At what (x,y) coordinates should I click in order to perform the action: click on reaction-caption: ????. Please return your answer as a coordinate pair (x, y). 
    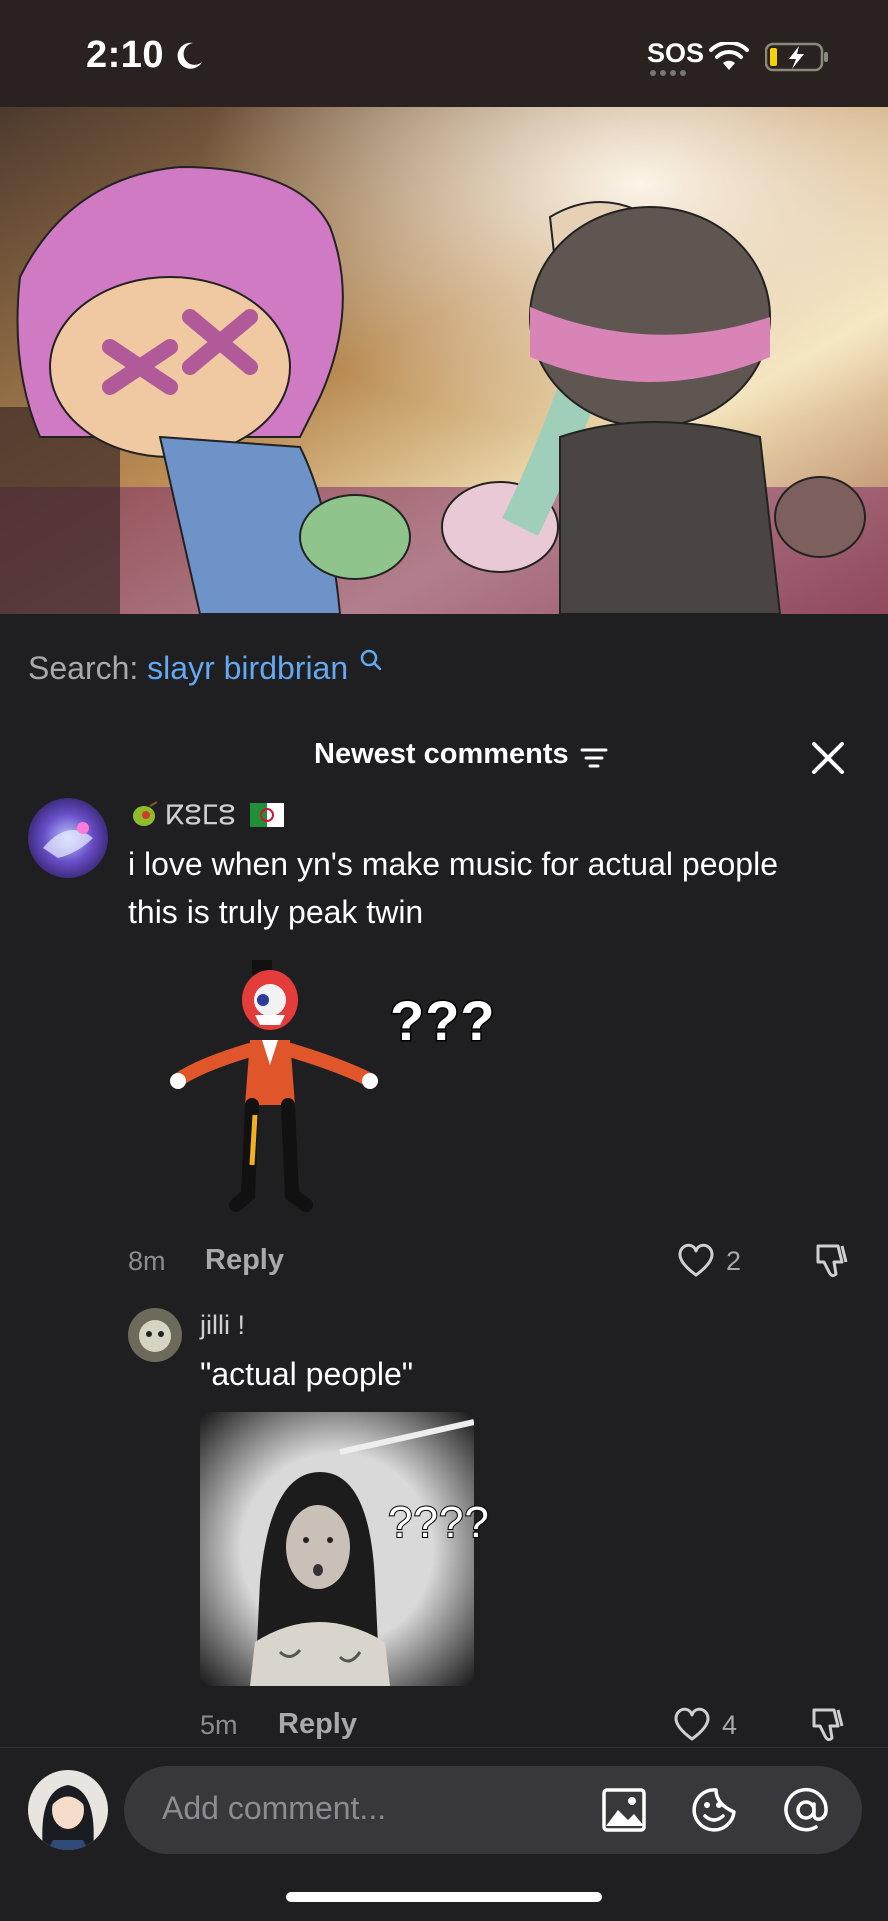
    Looking at the image, I should click on (438, 1522).